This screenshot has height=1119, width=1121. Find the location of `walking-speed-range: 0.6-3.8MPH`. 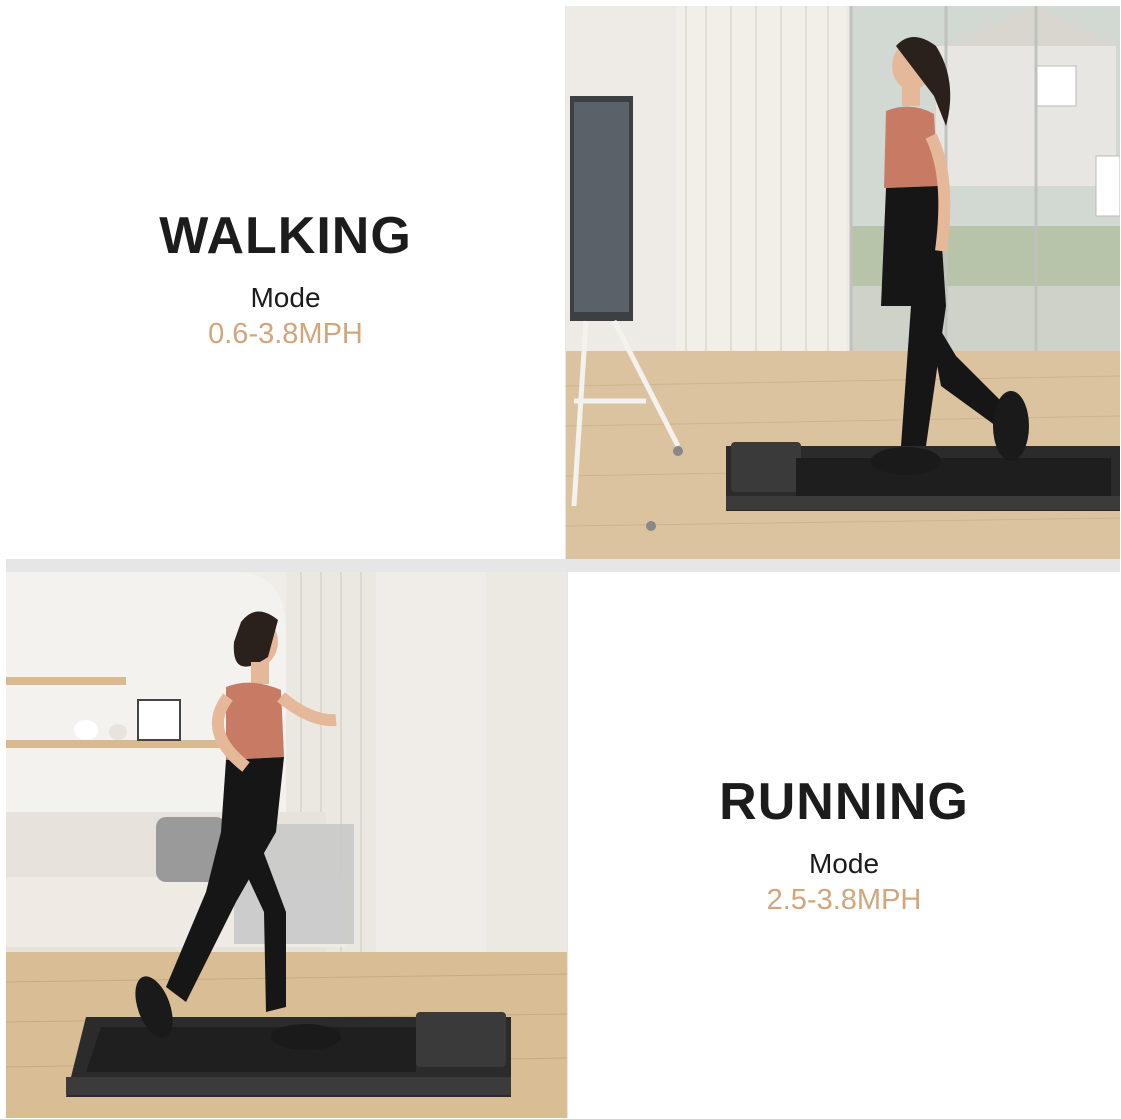

walking-speed-range: 0.6-3.8MPH is located at coordinates (285, 334).